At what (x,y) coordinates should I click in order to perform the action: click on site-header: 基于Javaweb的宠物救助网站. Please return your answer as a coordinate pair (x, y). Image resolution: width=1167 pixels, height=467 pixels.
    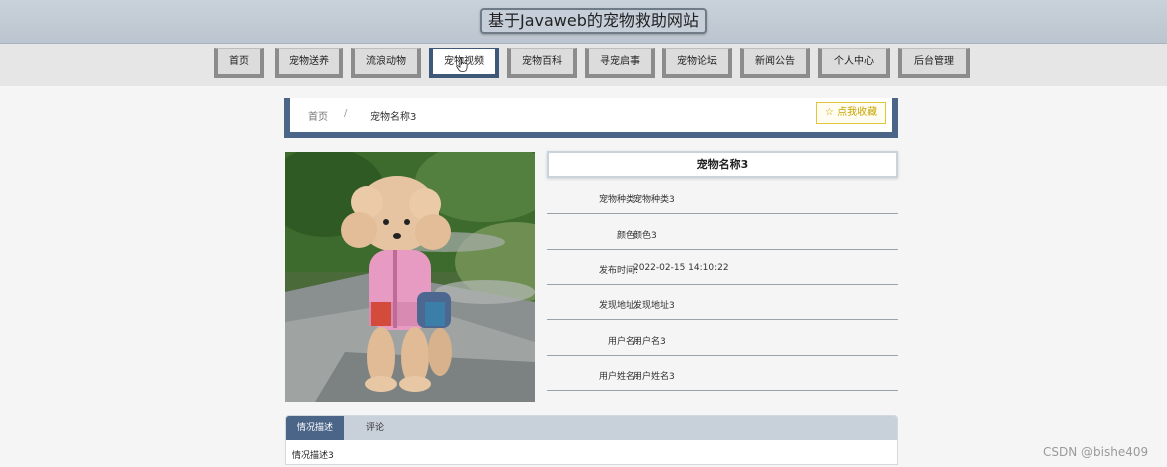
    Looking at the image, I should click on (583, 22).